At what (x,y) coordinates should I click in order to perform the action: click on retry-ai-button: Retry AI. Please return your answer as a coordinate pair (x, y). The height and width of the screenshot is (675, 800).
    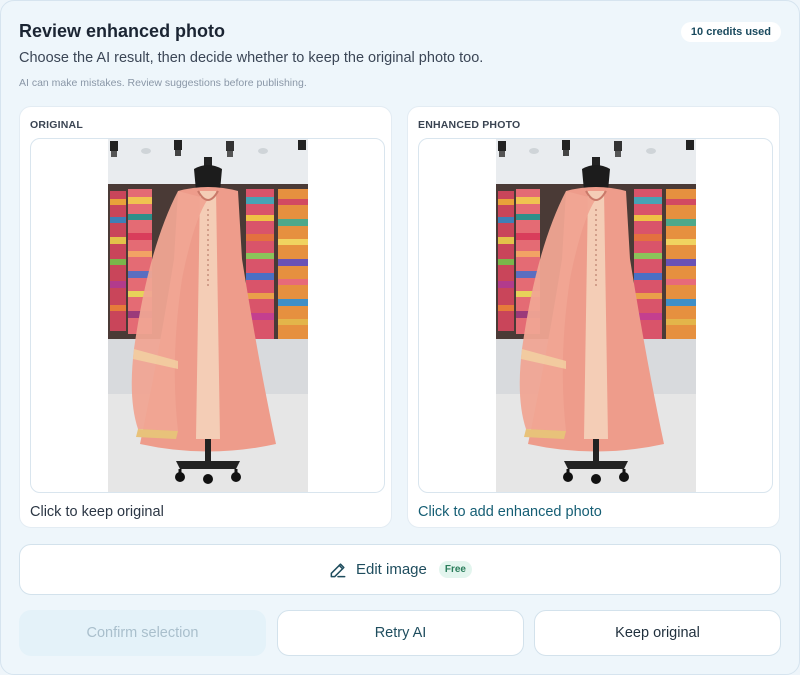
    Looking at the image, I should click on (400, 633).